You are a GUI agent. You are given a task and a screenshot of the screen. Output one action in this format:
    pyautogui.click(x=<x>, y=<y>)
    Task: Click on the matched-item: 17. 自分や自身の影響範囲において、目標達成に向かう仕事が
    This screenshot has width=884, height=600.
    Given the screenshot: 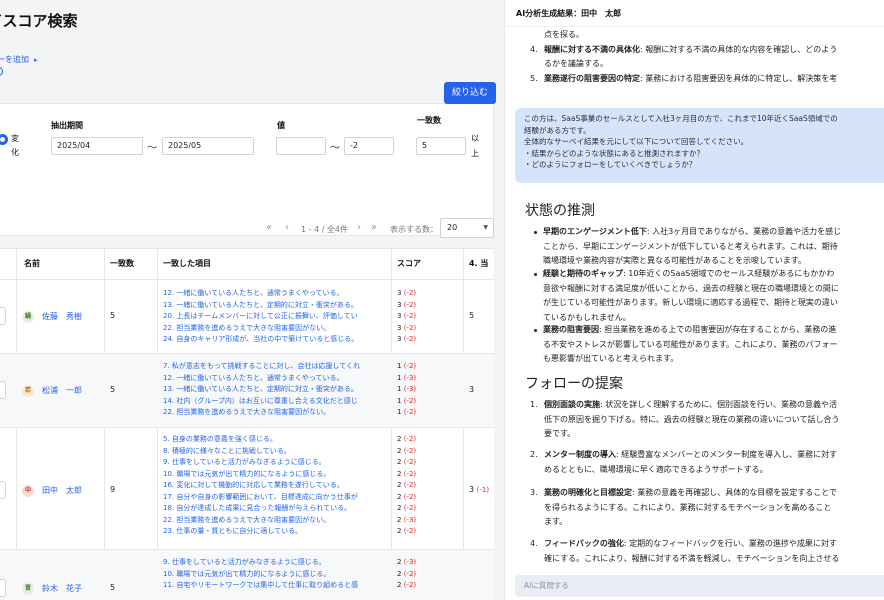 What is the action you would take?
    pyautogui.click(x=276, y=498)
    